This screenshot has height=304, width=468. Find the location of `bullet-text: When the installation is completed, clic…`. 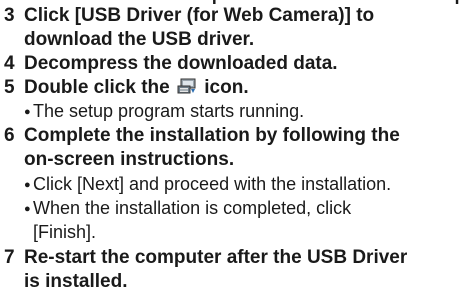

bullet-text: When the installation is completed, clic… is located at coordinates (192, 208).